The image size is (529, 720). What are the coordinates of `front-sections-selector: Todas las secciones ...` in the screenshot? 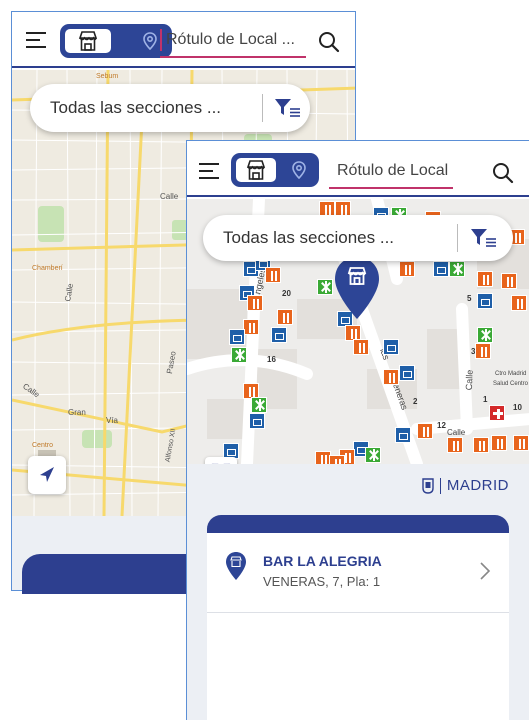 It's located at (358, 238).